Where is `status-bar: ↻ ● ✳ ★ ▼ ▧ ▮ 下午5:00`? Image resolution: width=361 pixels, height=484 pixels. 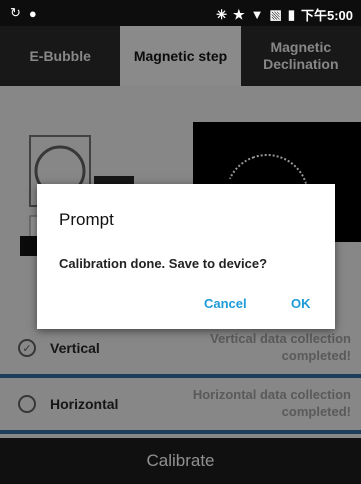
status-bar: ↻ ● ✳ ★ ▼ ▧ ▮ 下午5:00 is located at coordinates (180, 13).